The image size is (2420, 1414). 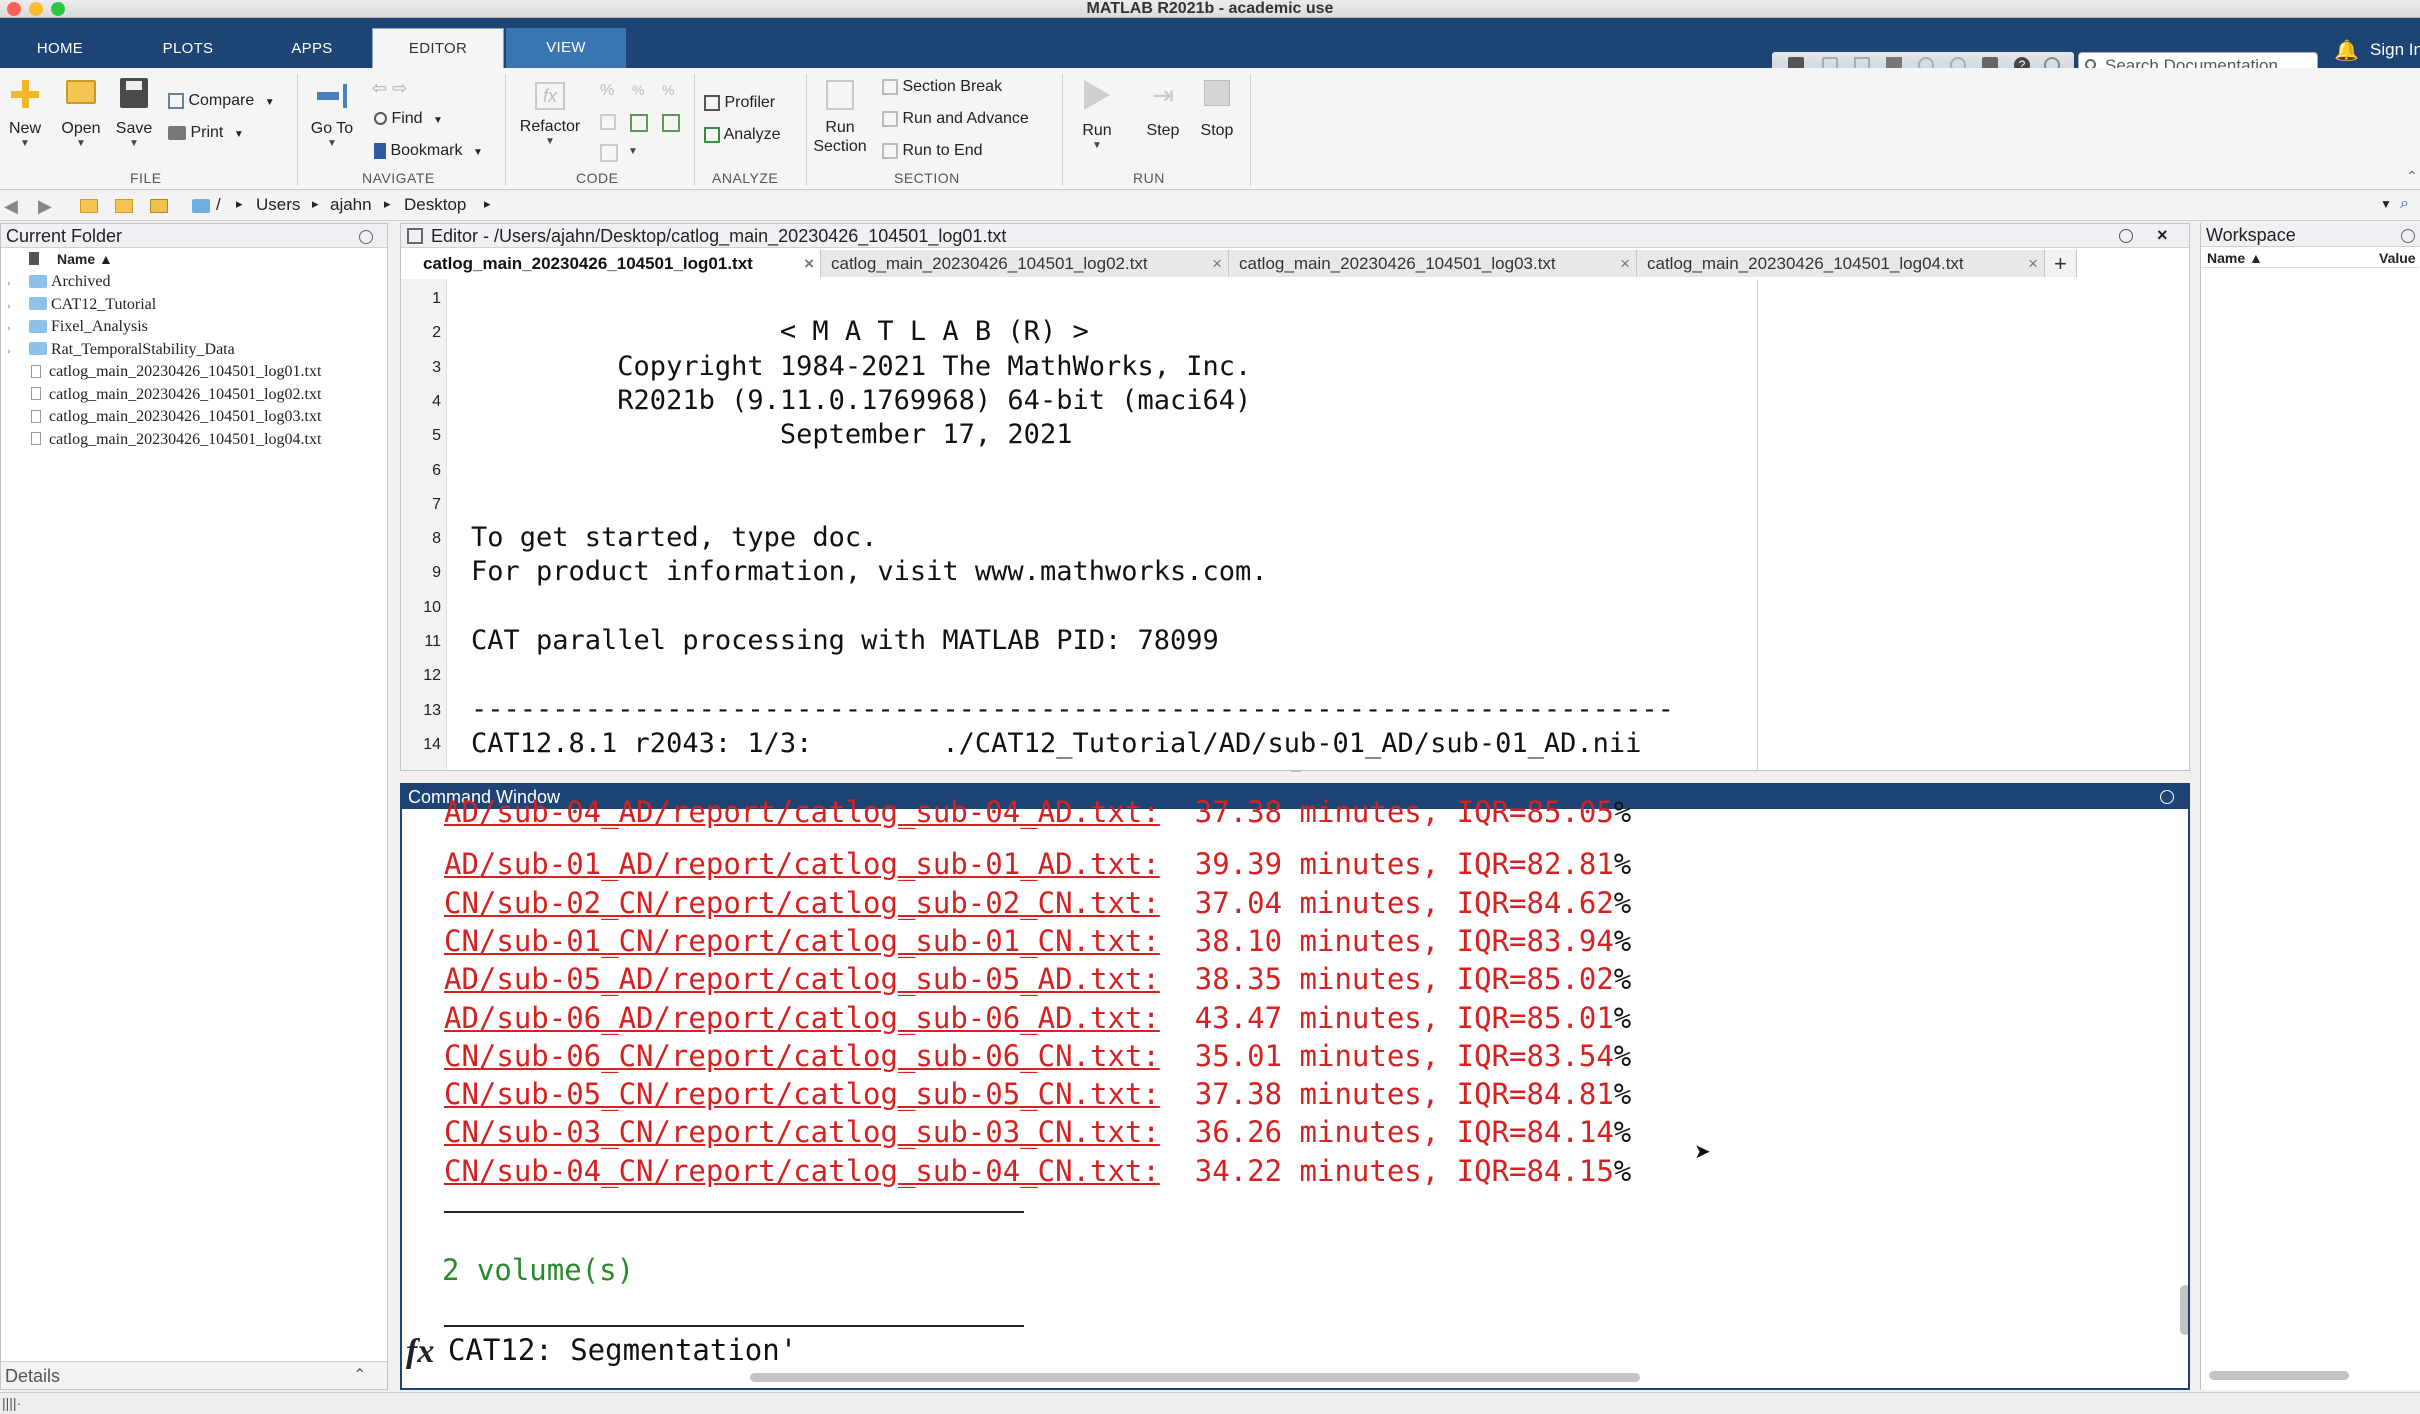 What do you see at coordinates (671, 123) in the screenshot?
I see `decrease-indent-icon` at bounding box center [671, 123].